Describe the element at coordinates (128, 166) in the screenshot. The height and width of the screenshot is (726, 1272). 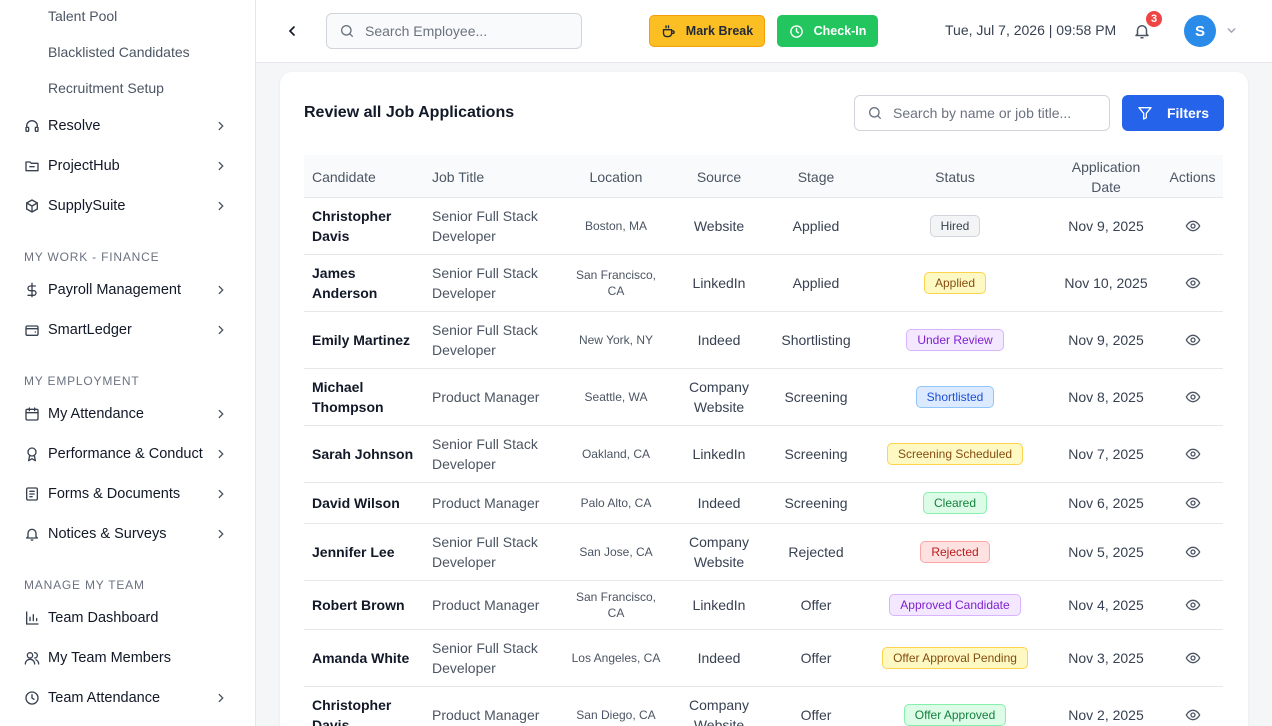
I see `sidebar-item-projecthub: ProjectHub` at that location.